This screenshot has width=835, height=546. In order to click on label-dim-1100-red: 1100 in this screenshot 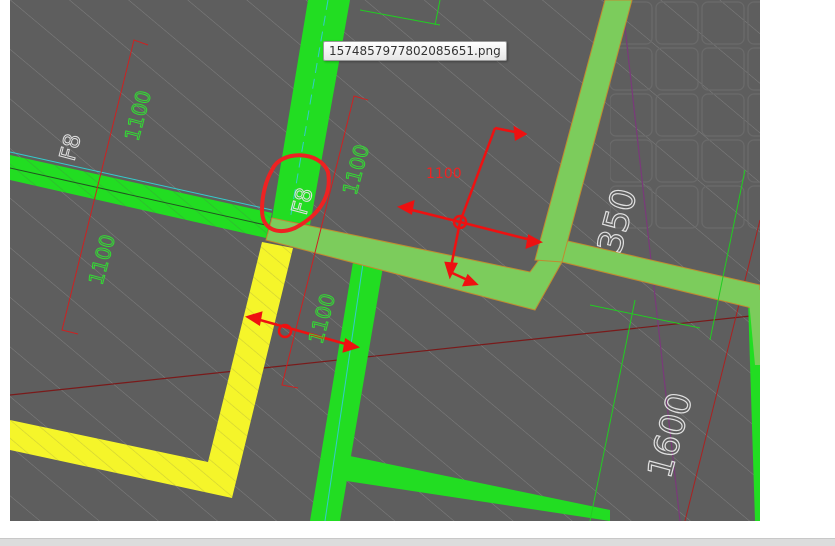, I will do `click(444, 174)`.